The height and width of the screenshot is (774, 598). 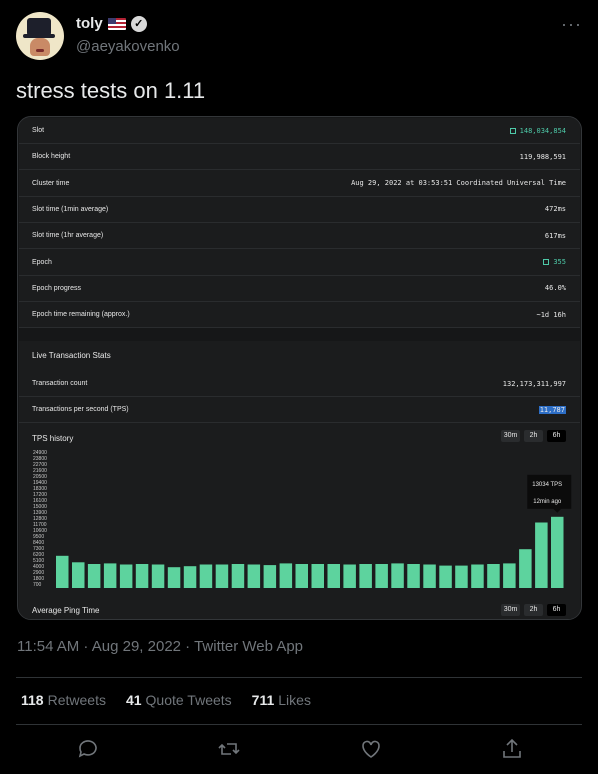 What do you see at coordinates (60, 383) in the screenshot?
I see `tx-count-label: Transaction count` at bounding box center [60, 383].